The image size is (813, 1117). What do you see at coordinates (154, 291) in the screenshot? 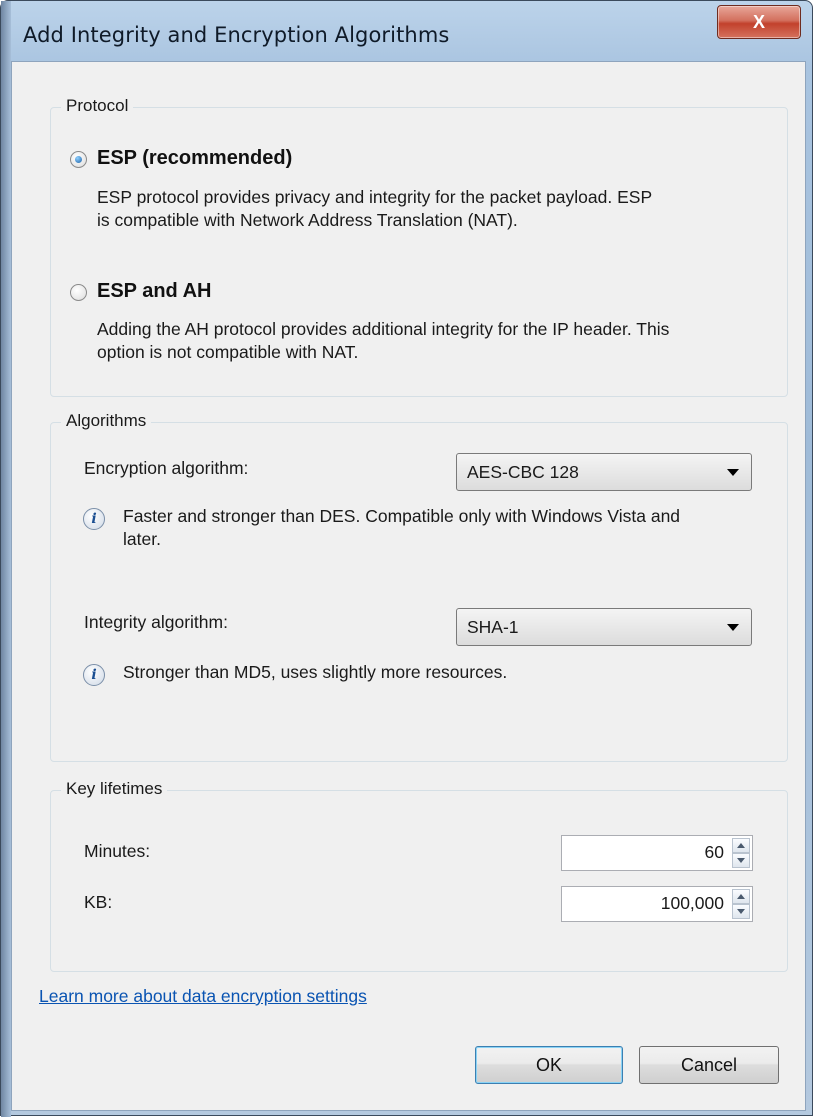
I see `option-esp-ah-label: ESP and AH` at bounding box center [154, 291].